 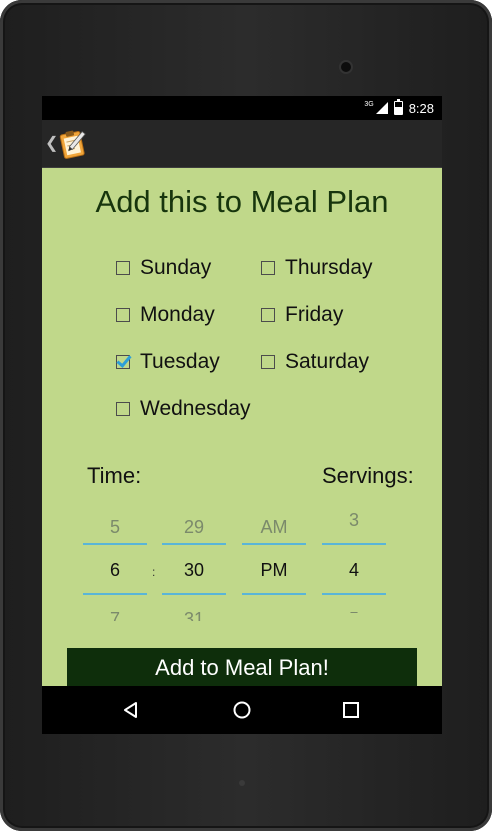 I want to click on day-label: Monday, so click(x=177, y=314).